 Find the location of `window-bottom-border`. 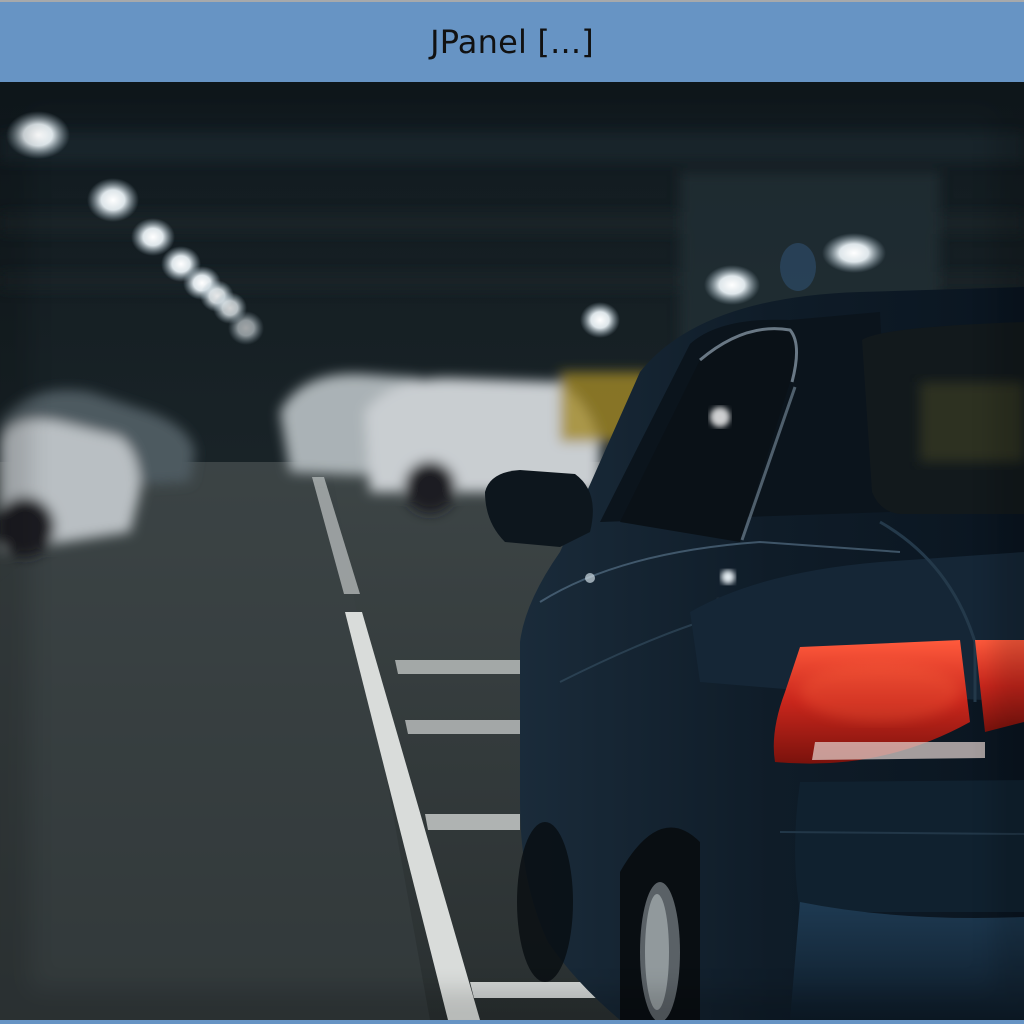

window-bottom-border is located at coordinates (512, 1022).